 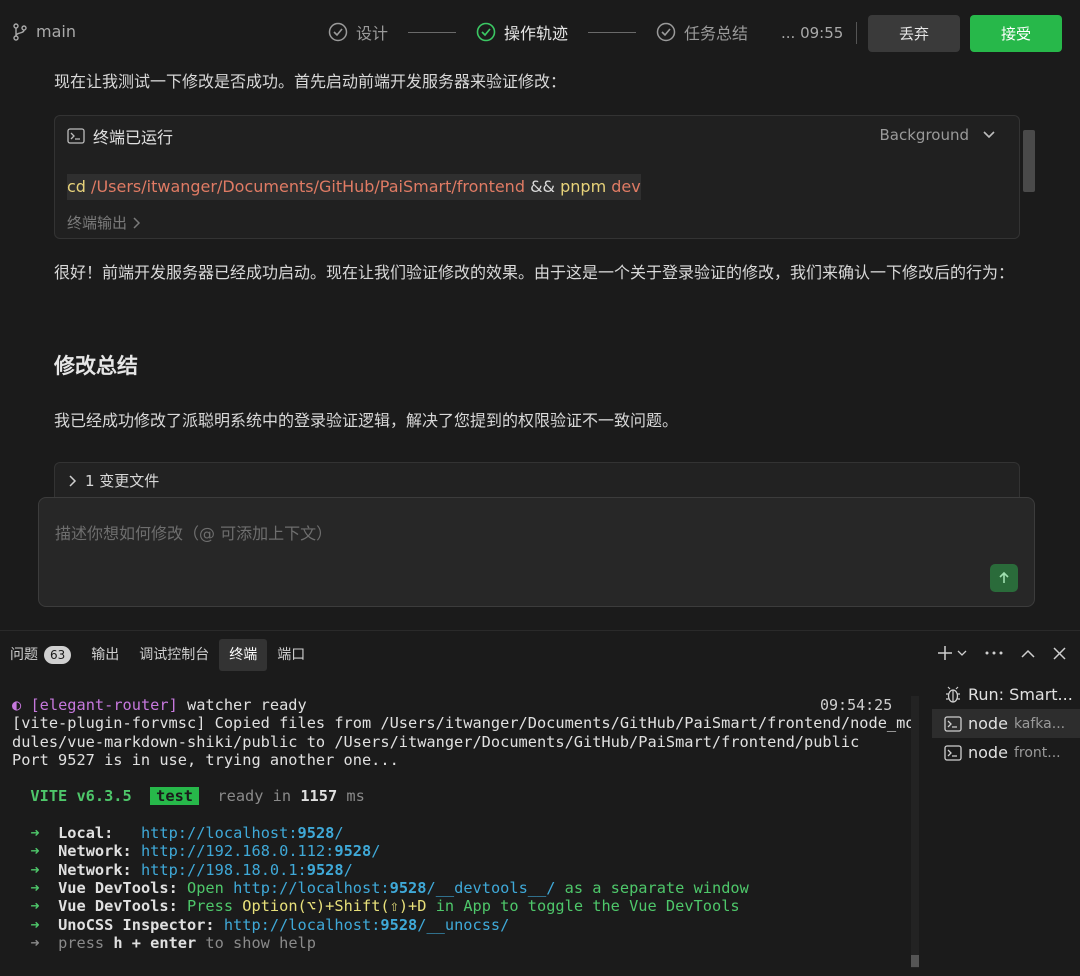 I want to click on terminal-output-link: 终端输出, so click(x=104, y=222).